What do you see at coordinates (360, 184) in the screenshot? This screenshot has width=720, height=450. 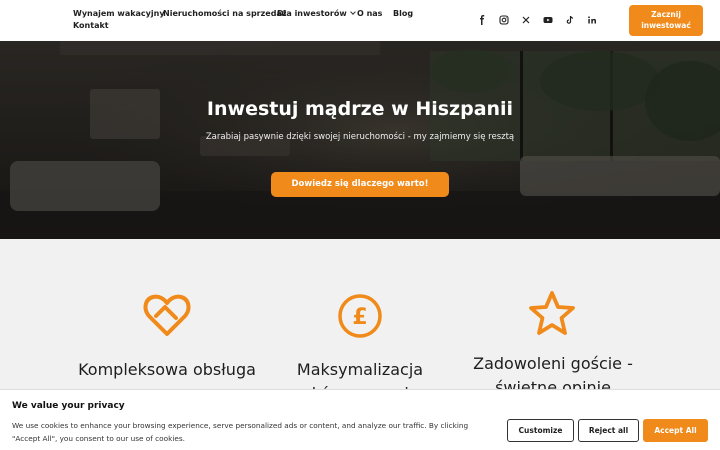 I see `learn-why-button: Dowiedz się dlaczego warto!` at bounding box center [360, 184].